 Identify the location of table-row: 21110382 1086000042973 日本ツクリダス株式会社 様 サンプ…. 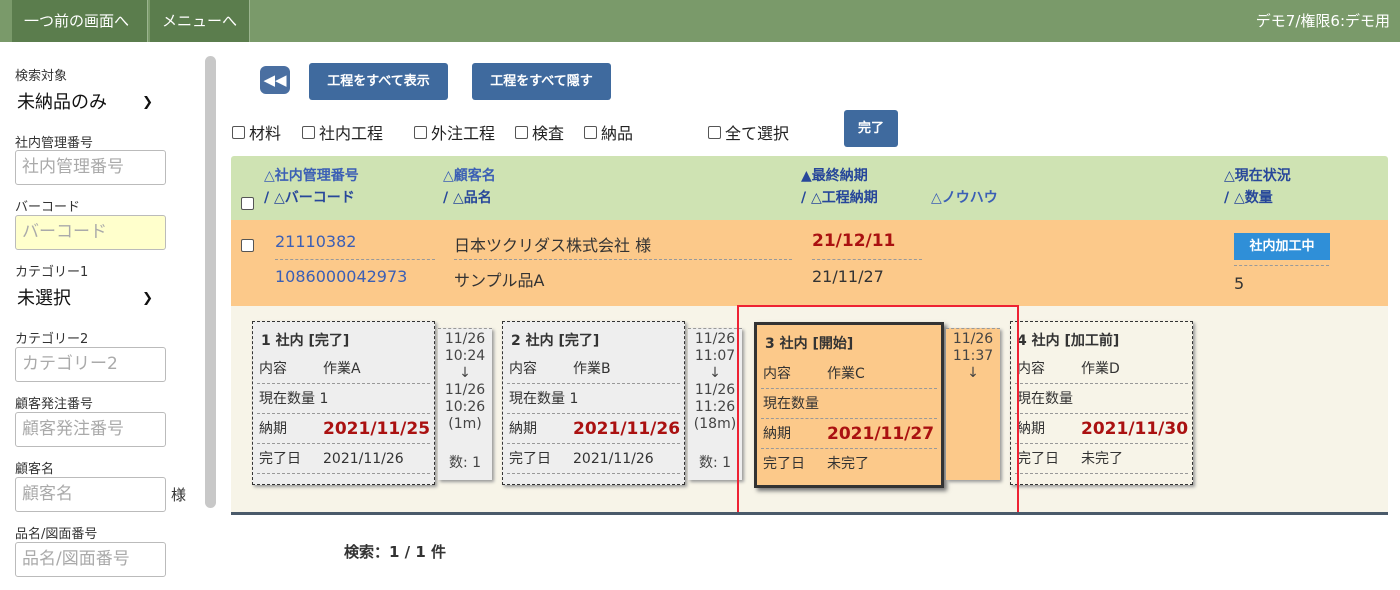
(809, 263).